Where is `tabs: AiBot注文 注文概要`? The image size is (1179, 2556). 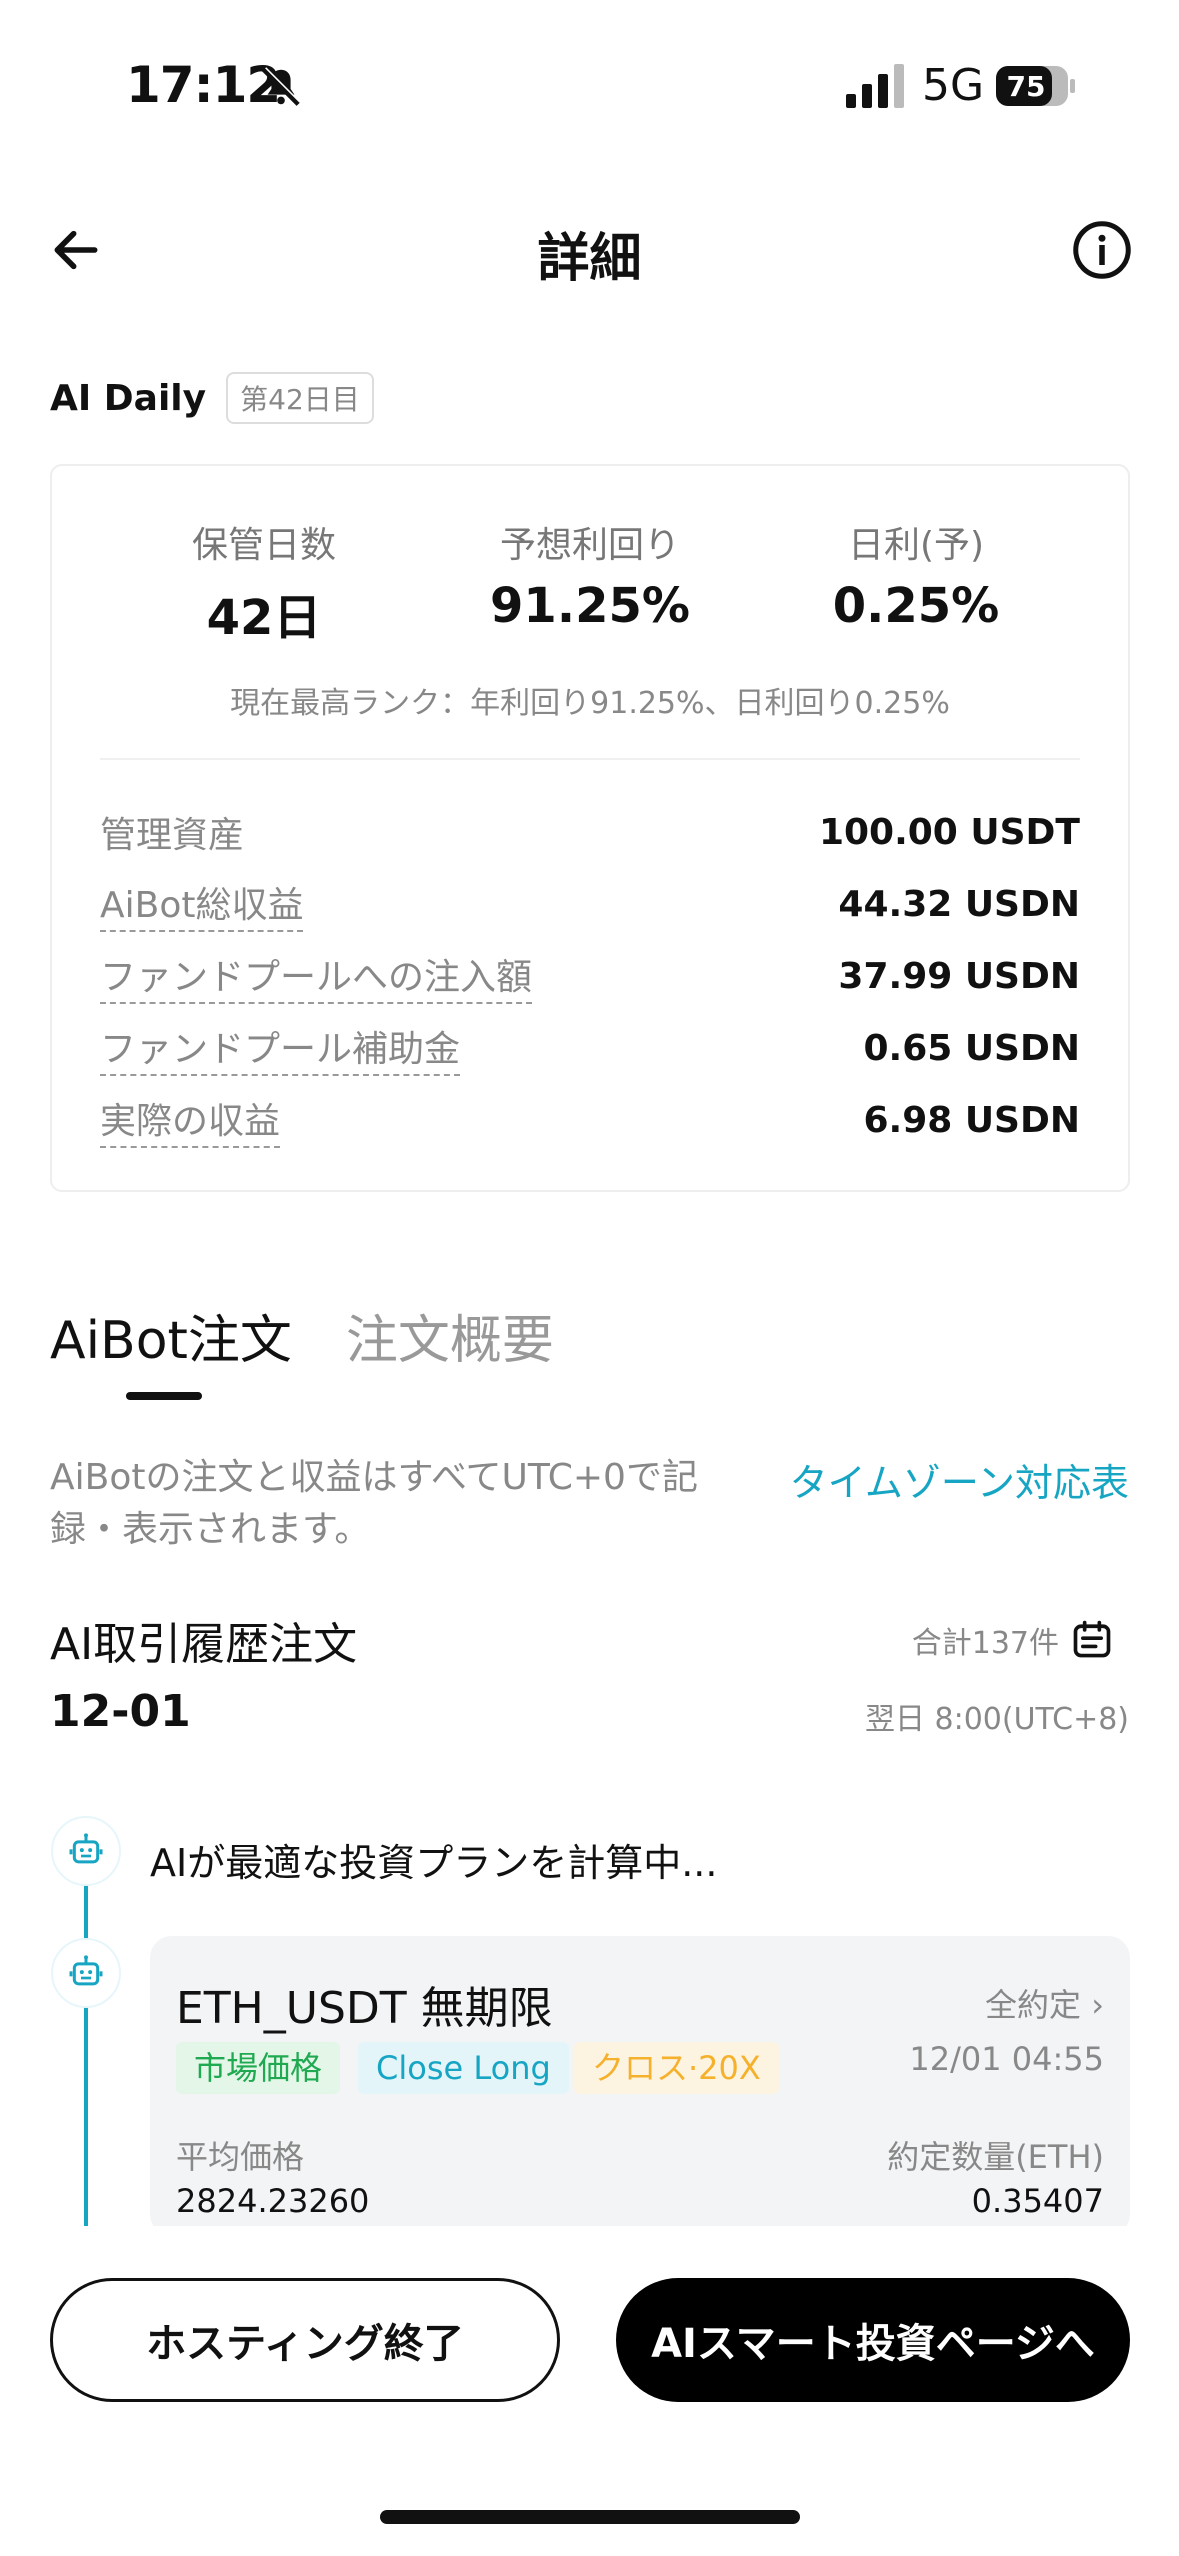 tabs: AiBot注文 注文概要 is located at coordinates (329, 1335).